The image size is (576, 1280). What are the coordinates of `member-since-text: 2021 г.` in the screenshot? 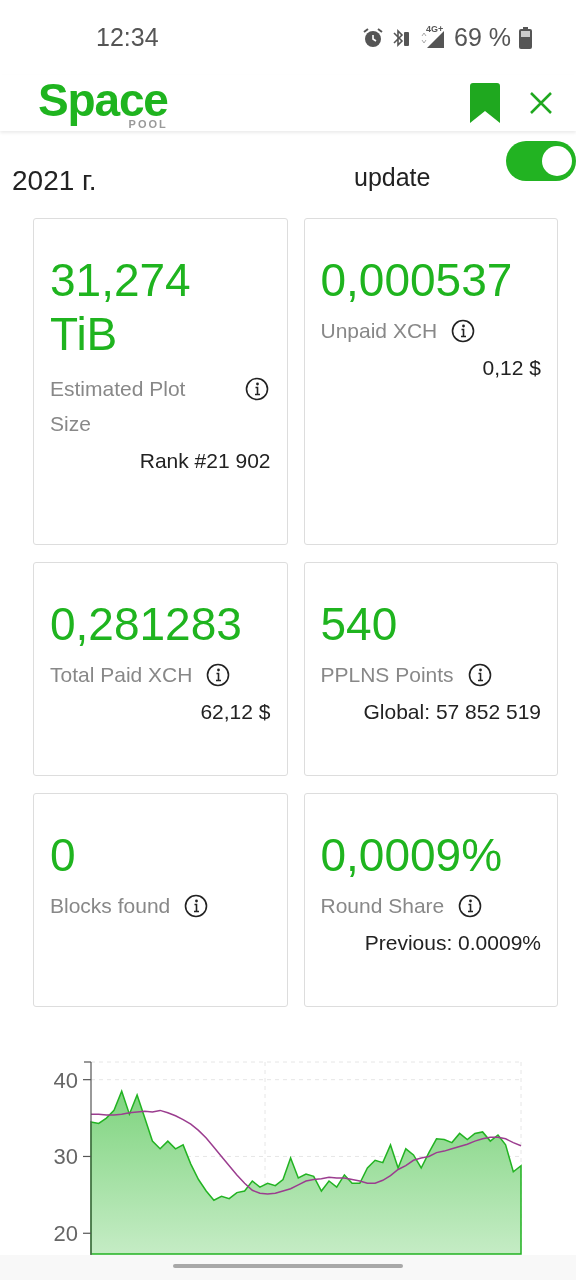 It's located at (54, 181).